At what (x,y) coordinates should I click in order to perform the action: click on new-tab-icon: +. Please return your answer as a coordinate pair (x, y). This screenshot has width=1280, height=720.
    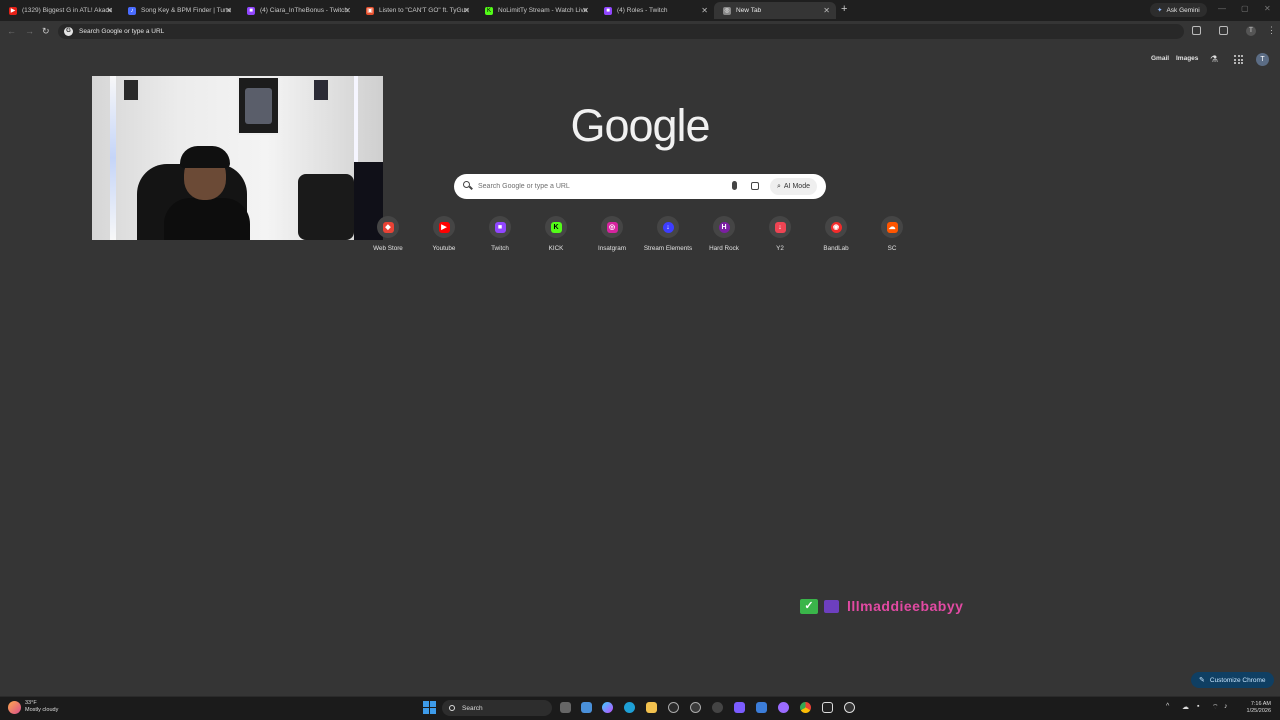
    Looking at the image, I should click on (844, 9).